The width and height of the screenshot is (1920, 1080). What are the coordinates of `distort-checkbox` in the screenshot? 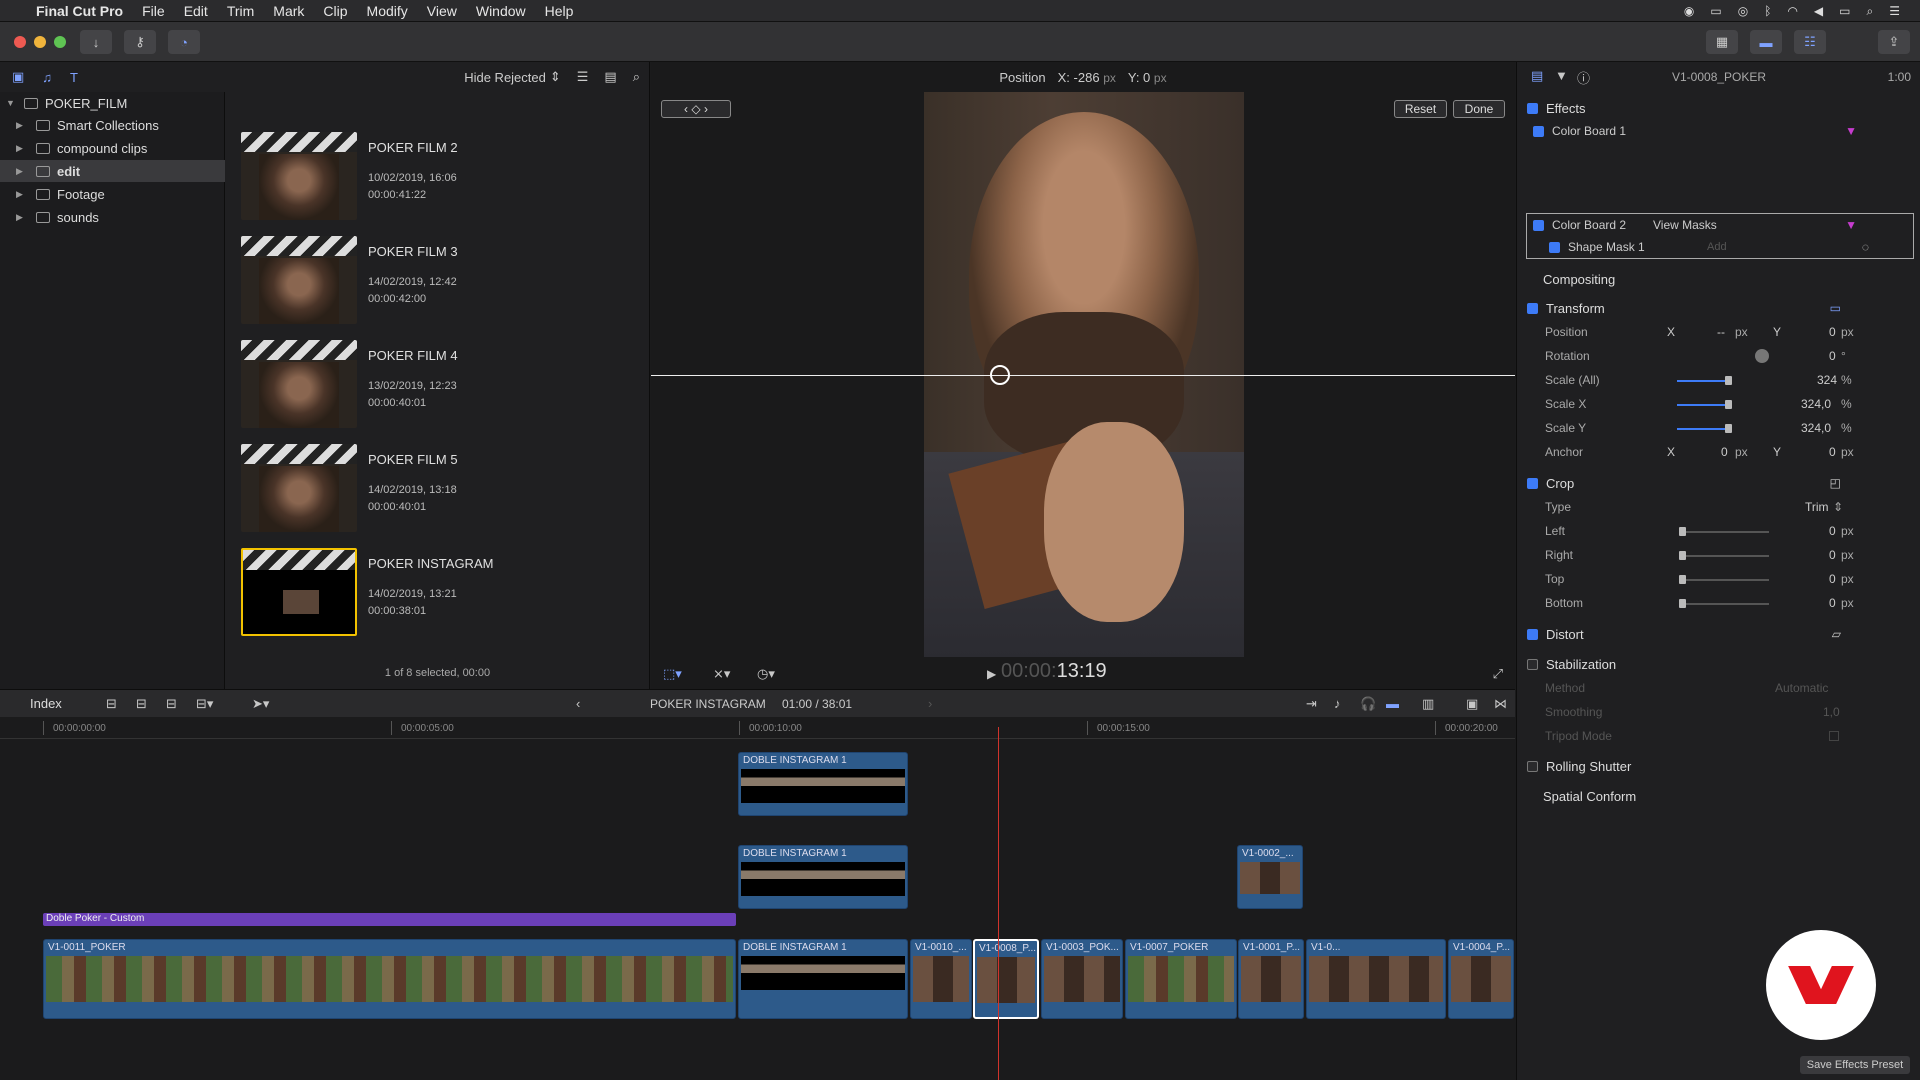 It's located at (1532, 634).